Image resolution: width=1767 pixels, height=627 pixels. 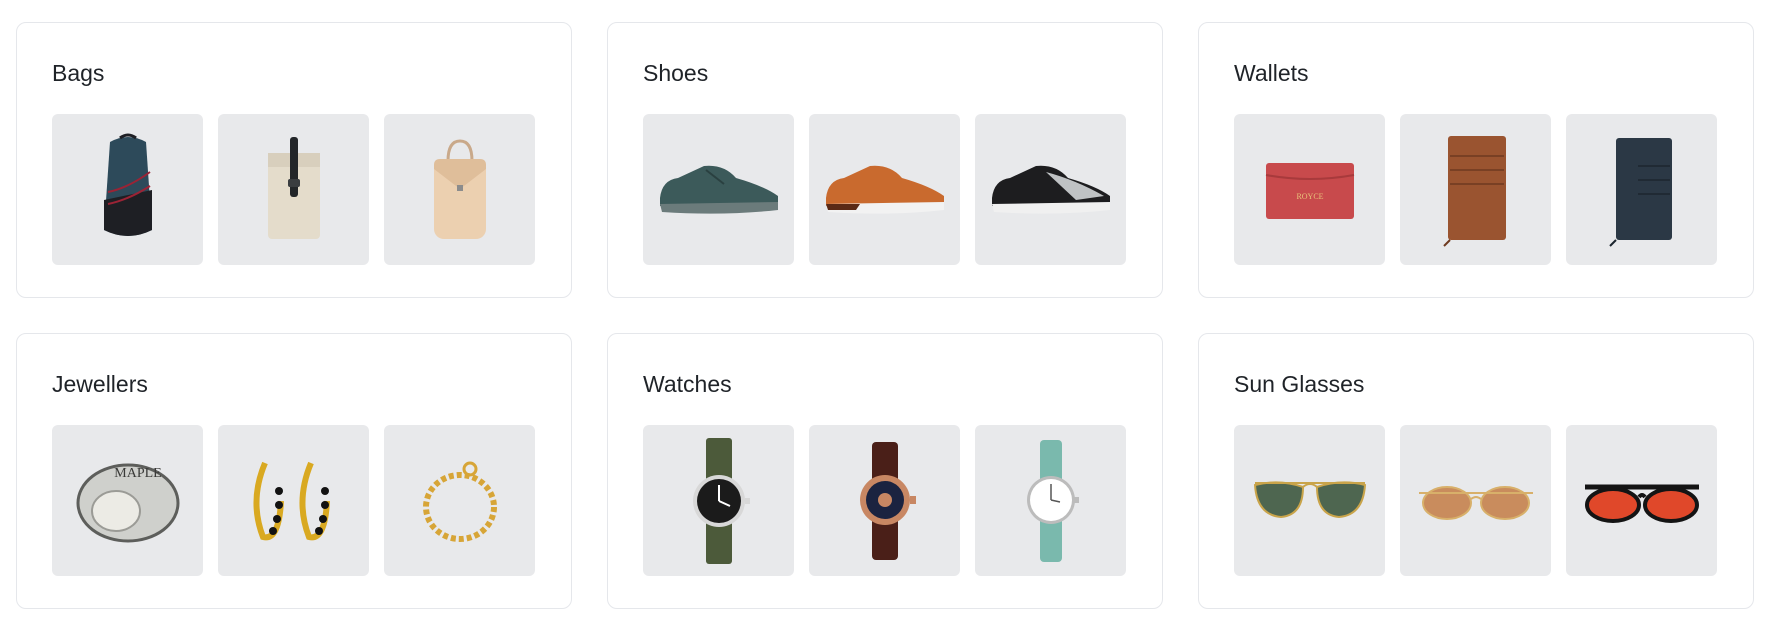 I want to click on field-watch-icon, so click(x=721, y=500).